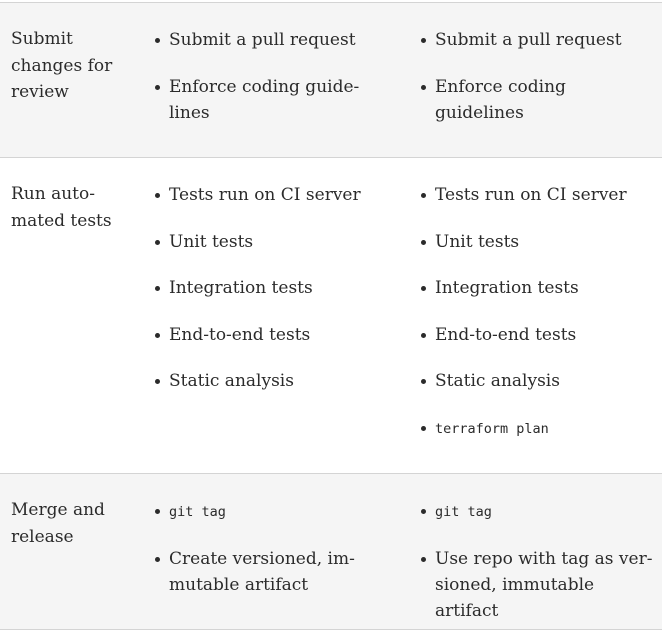 This screenshot has height=644, width=664. What do you see at coordinates (71, 207) in the screenshot?
I see `row-label: Run auto- mated tests` at bounding box center [71, 207].